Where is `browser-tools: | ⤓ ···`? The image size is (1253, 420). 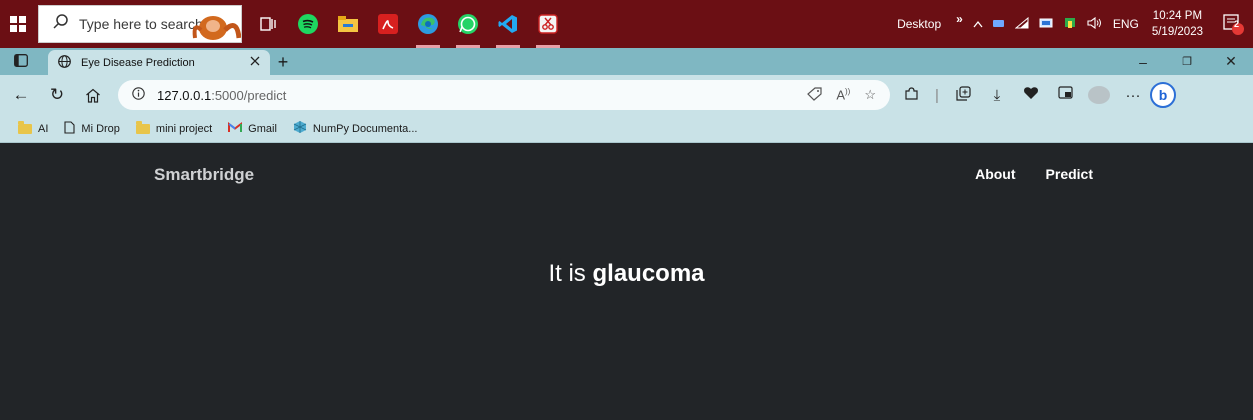 browser-tools: | ⤓ ··· is located at coordinates (1022, 95).